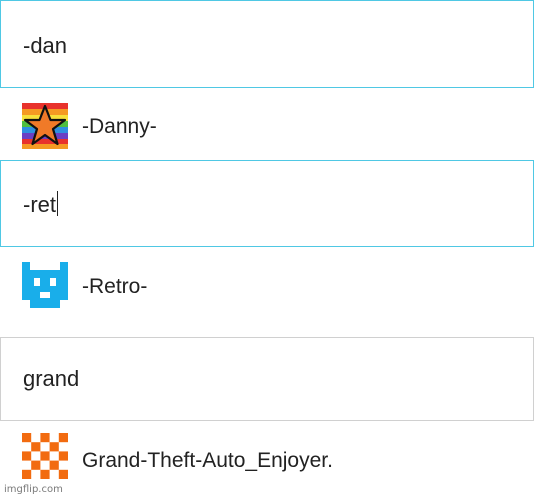  Describe the element at coordinates (115, 286) in the screenshot. I see `result-username: -Retro-` at that location.